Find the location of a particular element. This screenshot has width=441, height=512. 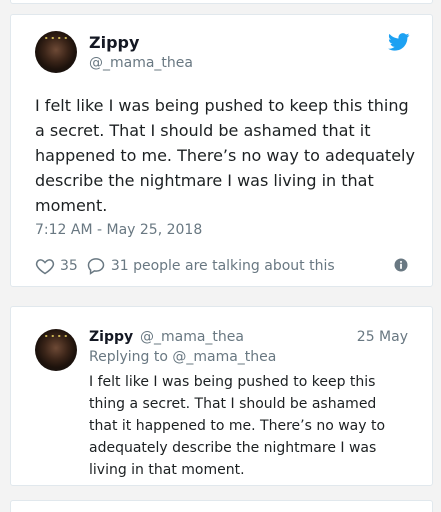

replying-to: Replying to @_mama_thea is located at coordinates (182, 357).